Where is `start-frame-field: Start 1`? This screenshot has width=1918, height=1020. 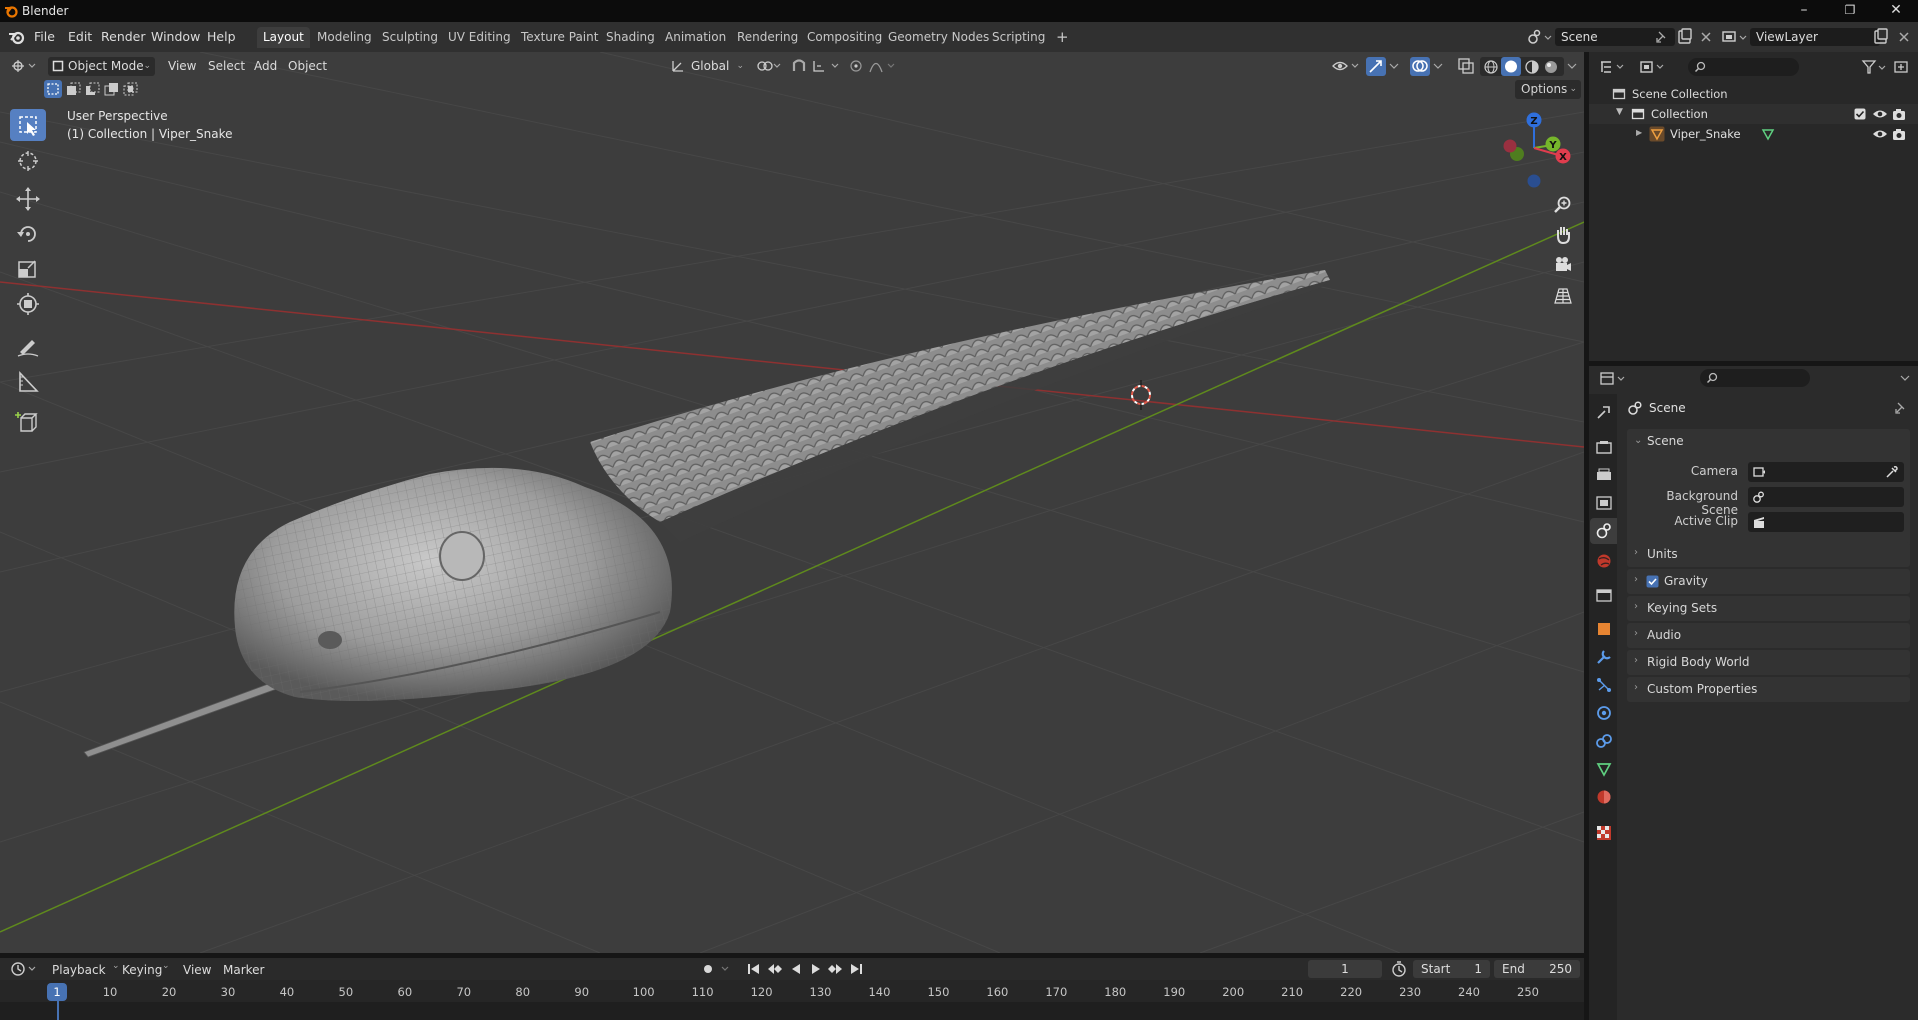
start-frame-field: Start 1 is located at coordinates (1451, 969).